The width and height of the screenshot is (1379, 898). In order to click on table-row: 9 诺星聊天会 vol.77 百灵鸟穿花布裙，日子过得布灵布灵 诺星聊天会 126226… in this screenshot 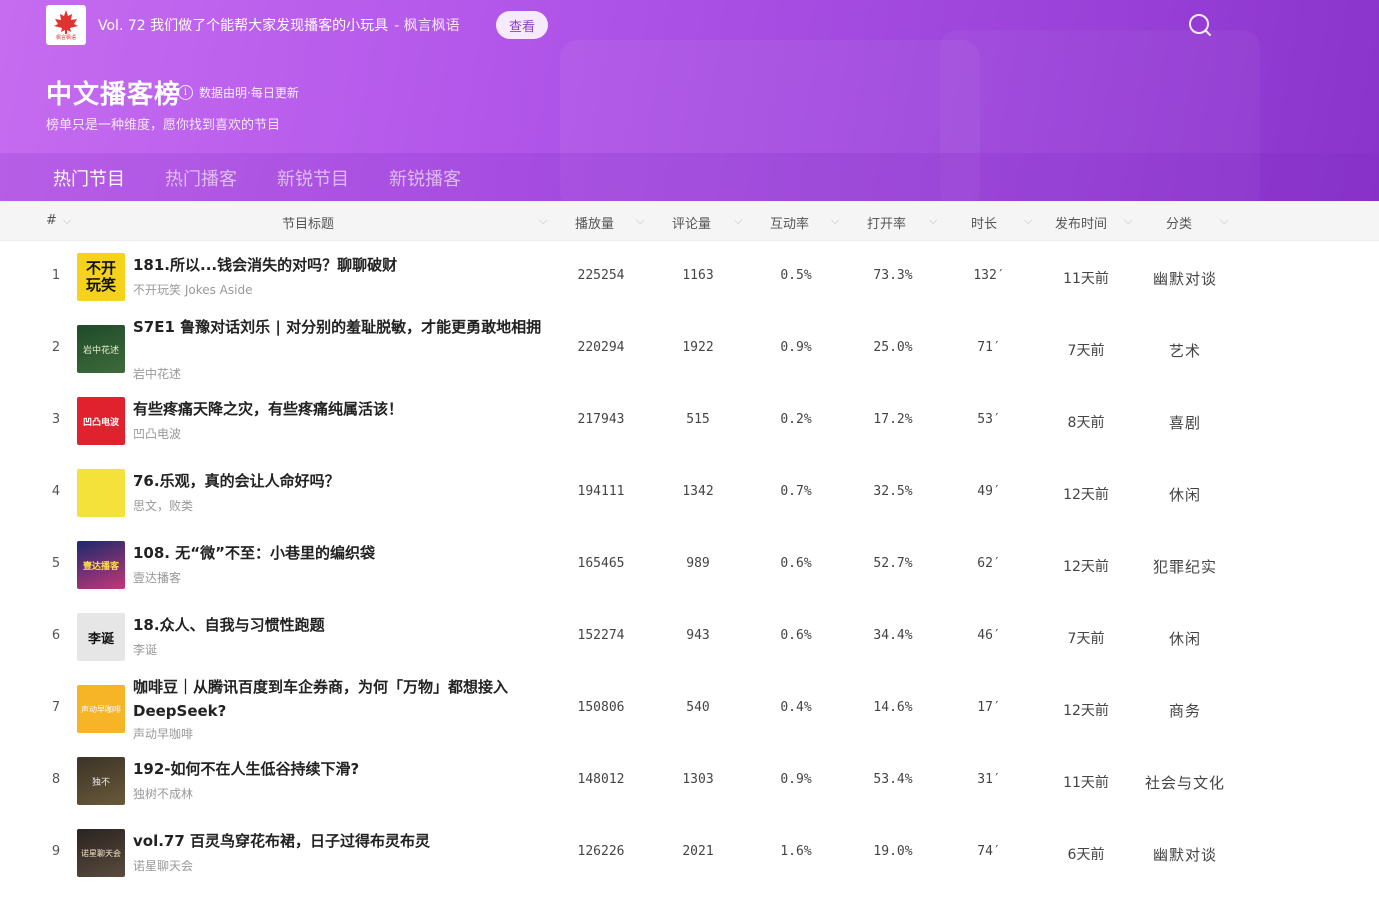, I will do `click(689, 853)`.